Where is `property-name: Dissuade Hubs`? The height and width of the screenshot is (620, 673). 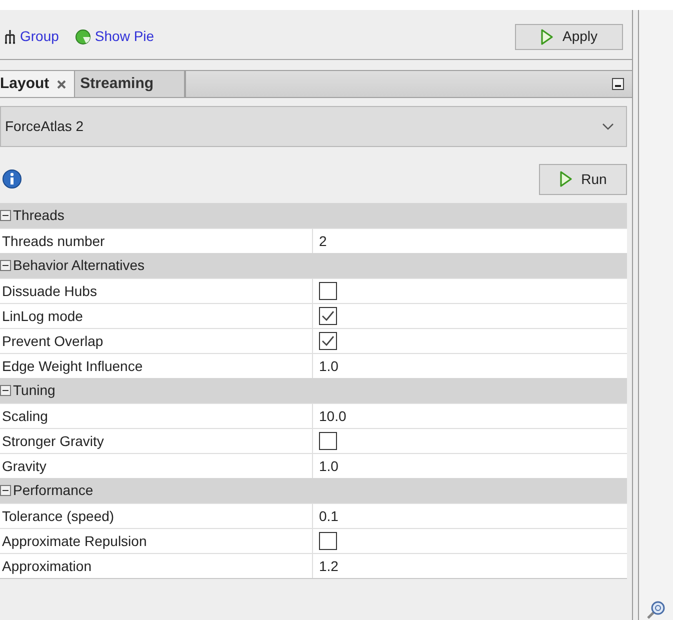 property-name: Dissuade Hubs is located at coordinates (156, 291).